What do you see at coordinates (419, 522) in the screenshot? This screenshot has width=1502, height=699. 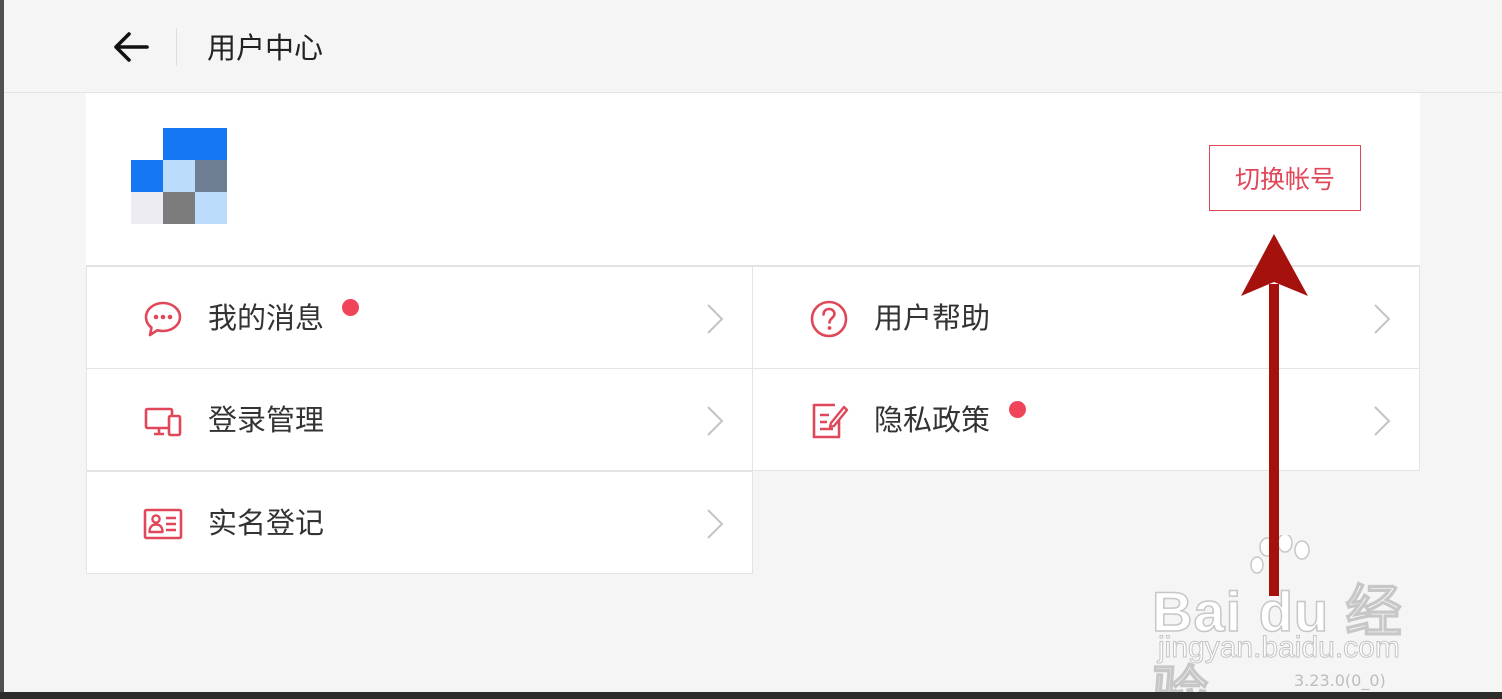 I see `menu-item-real-name: 实名登记` at bounding box center [419, 522].